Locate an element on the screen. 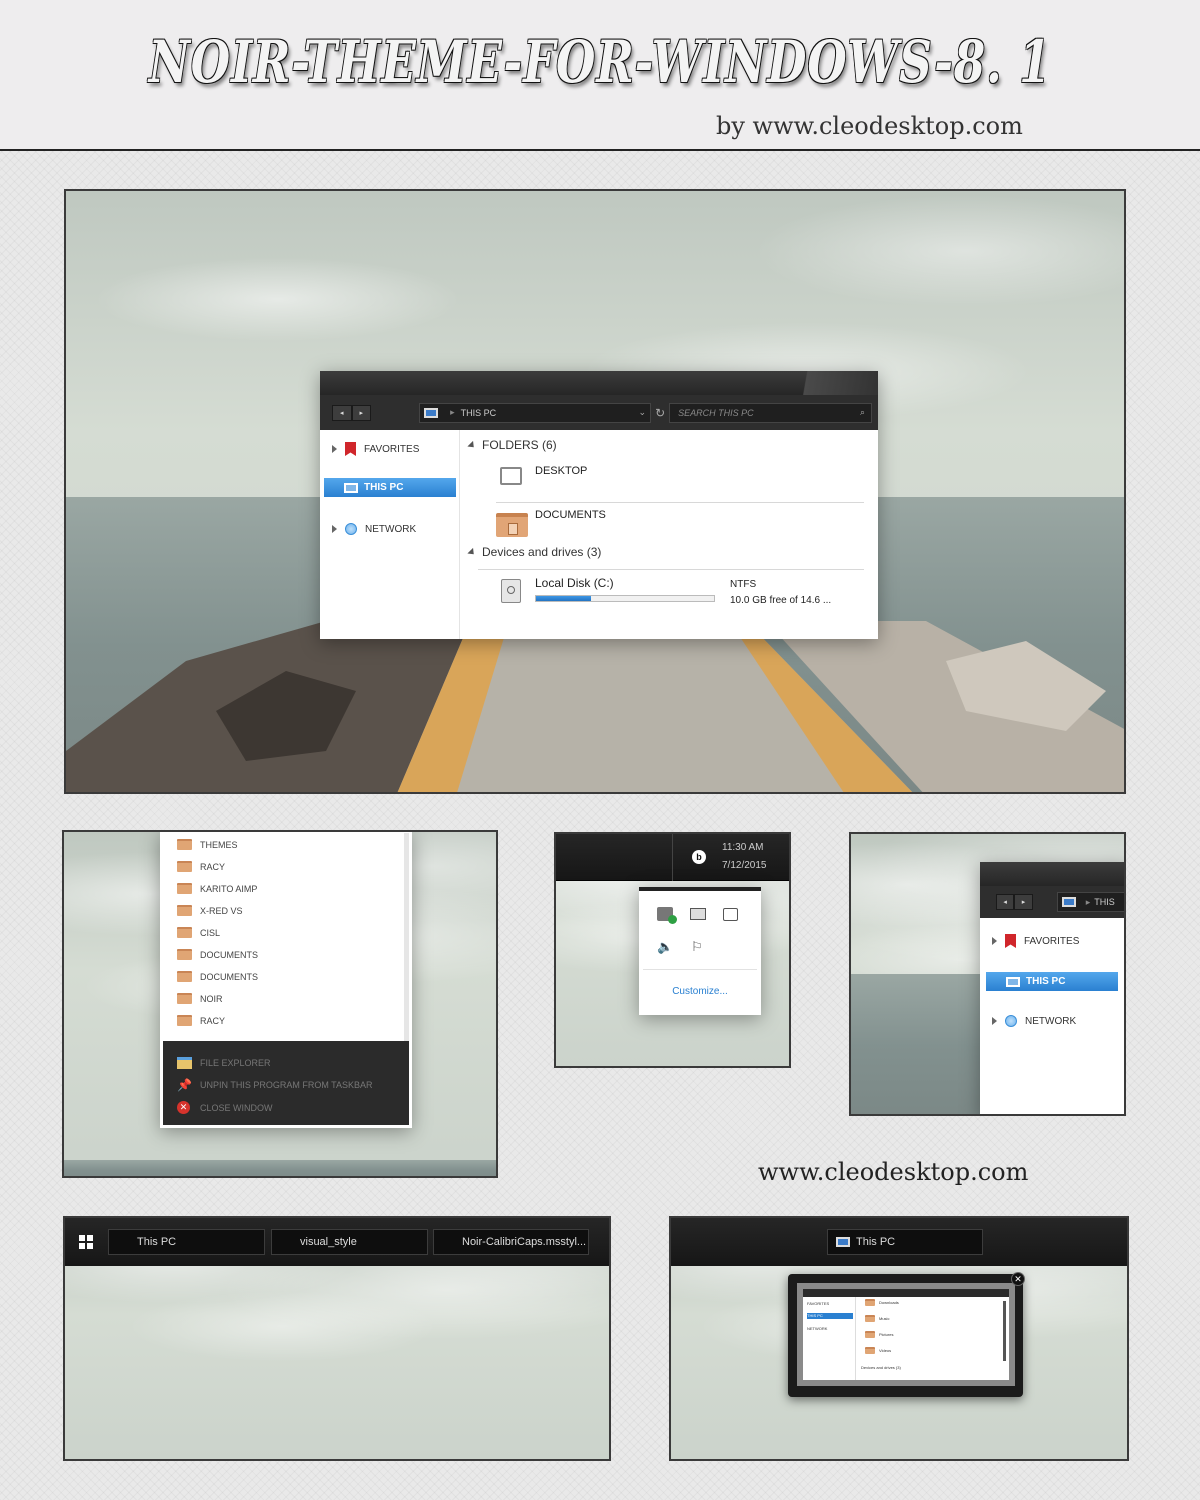  address-bar: ▸ THIS is located at coordinates (1090, 902).